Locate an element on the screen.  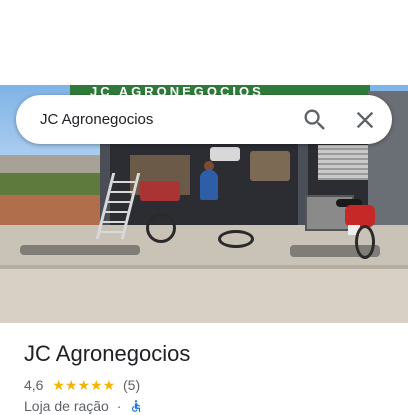
search-icon is located at coordinates (315, 120).